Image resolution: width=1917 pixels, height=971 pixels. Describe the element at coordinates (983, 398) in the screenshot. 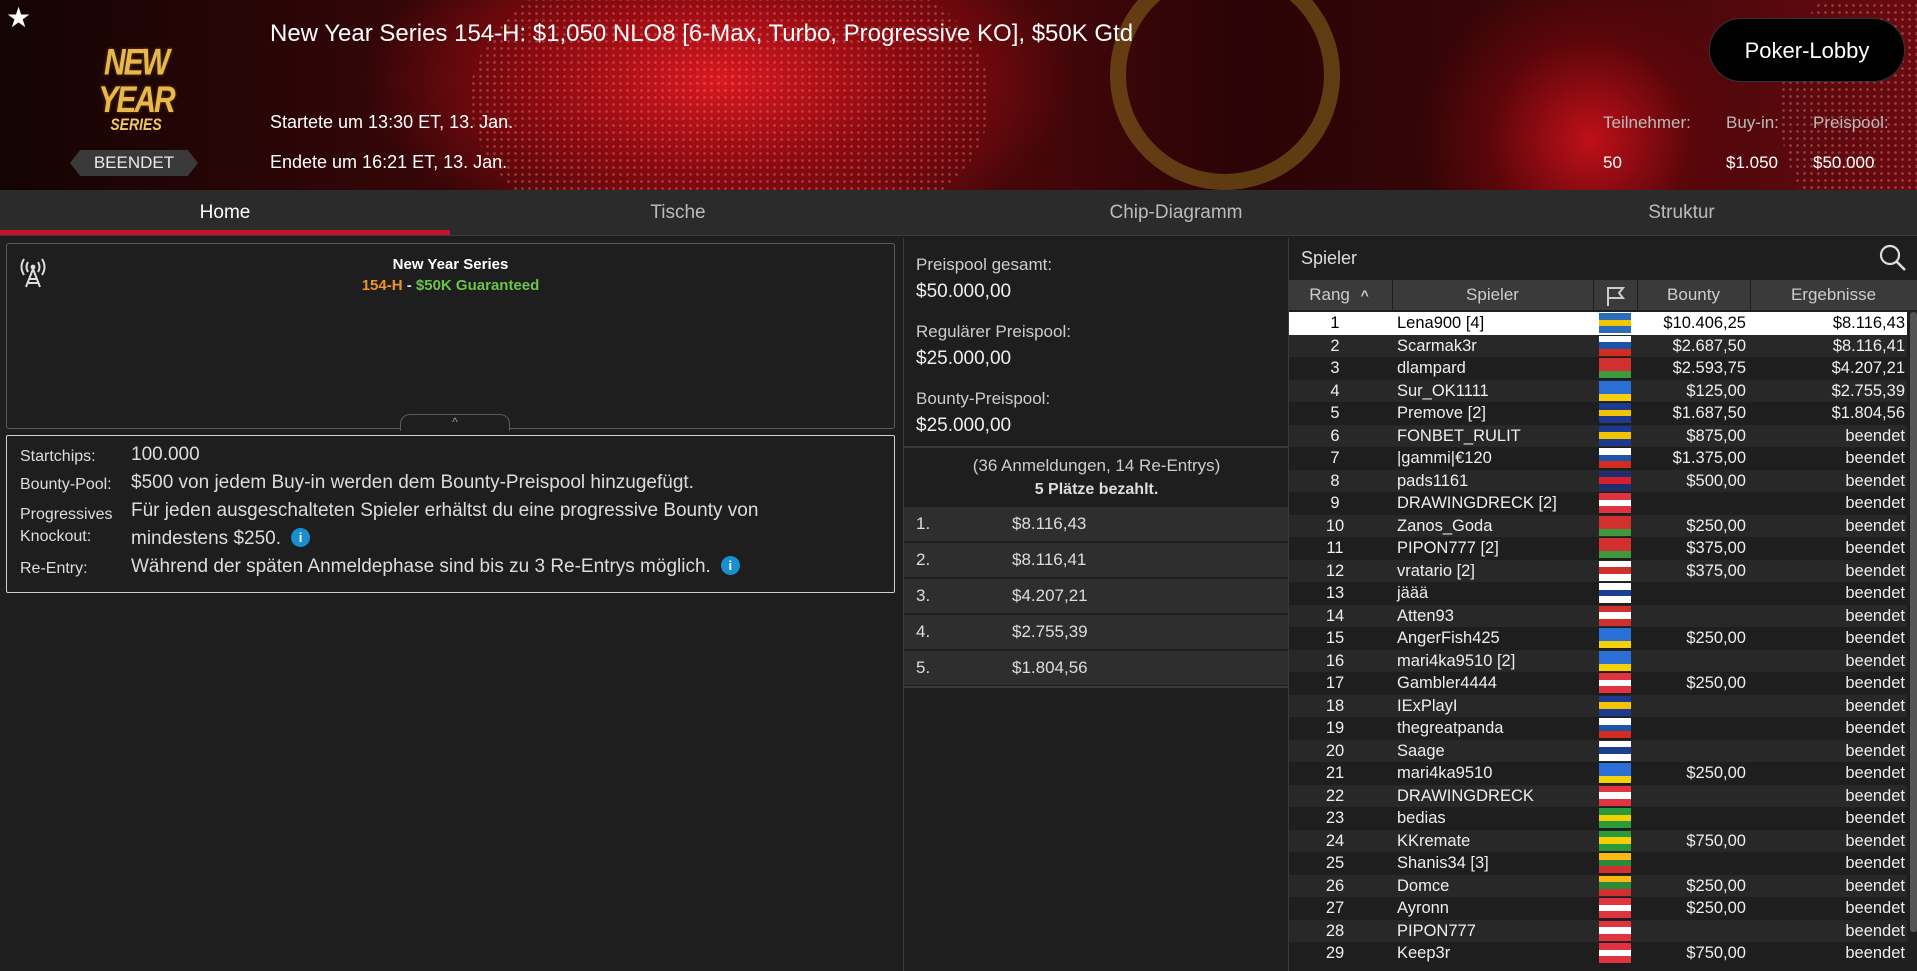

I see `bounty-prizepool-label: Bounty-Preispool:` at that location.